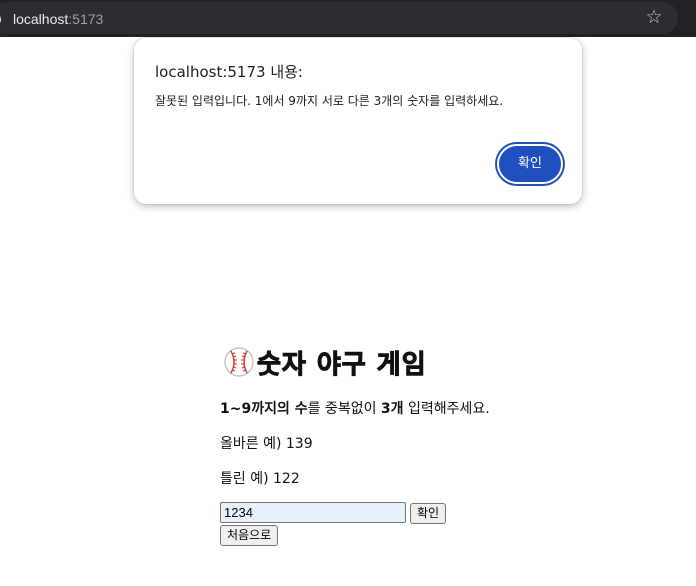 The width and height of the screenshot is (696, 586). I want to click on instructions-bold-range: 1~9까지의 수, so click(264, 409).